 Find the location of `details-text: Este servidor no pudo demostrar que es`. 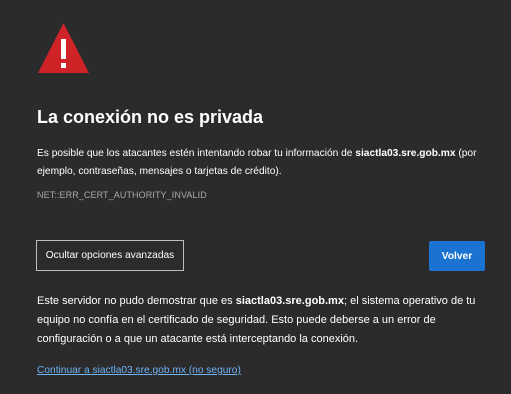

details-text: Este servidor no pudo demostrar que es is located at coordinates (136, 301).